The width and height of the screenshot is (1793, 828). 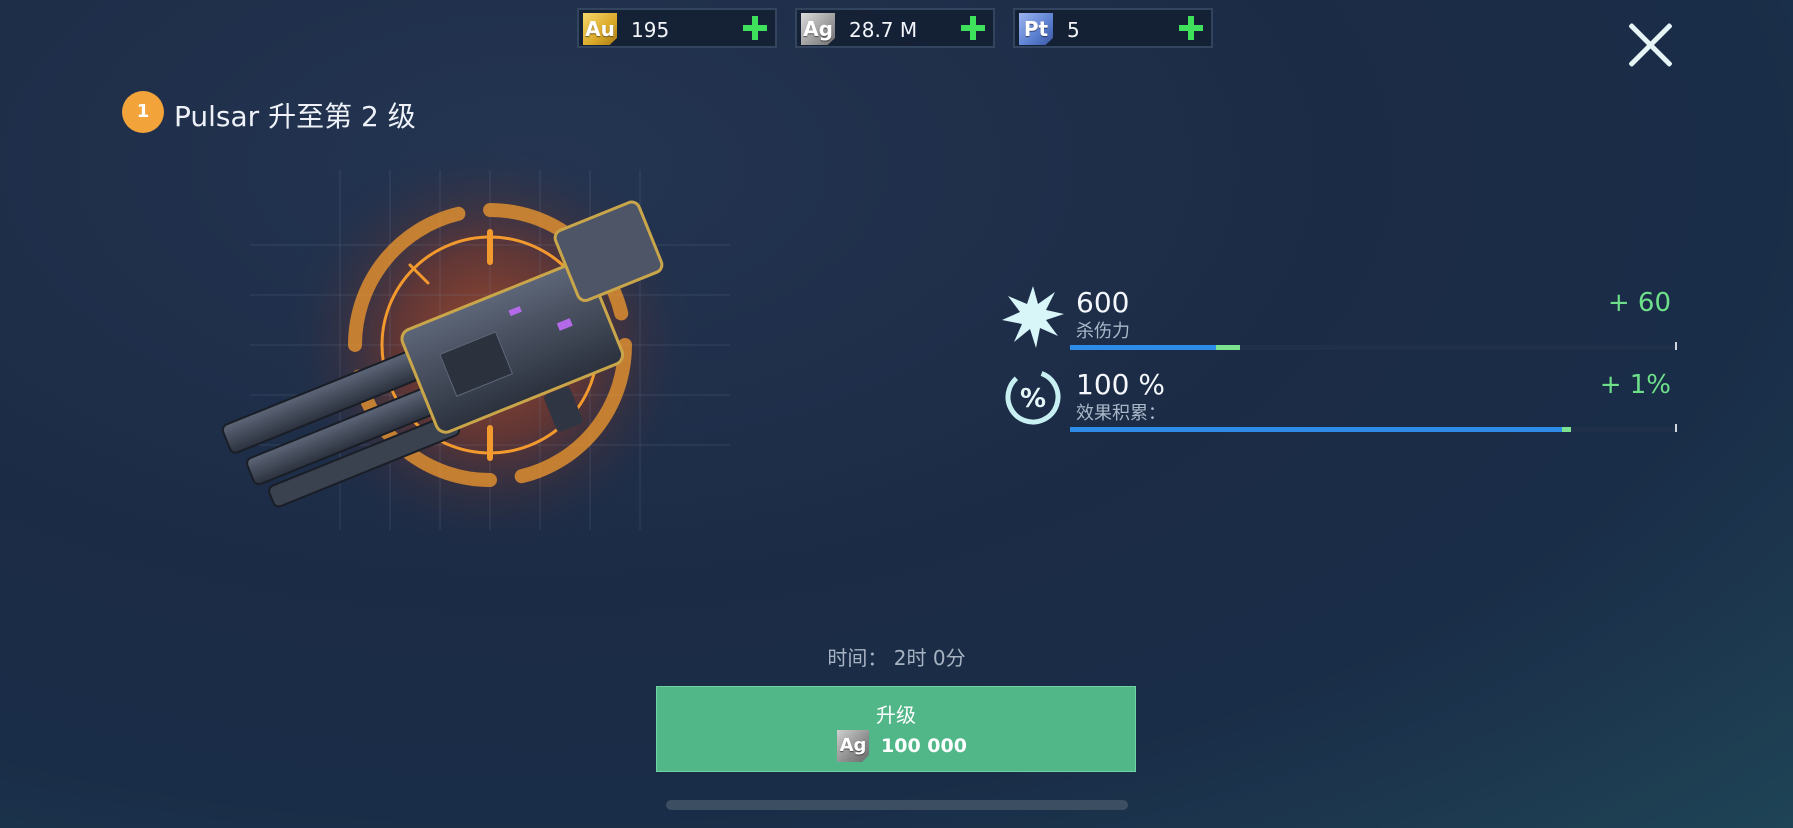 I want to click on resource-platinum: Pt 5, so click(x=1113, y=28).